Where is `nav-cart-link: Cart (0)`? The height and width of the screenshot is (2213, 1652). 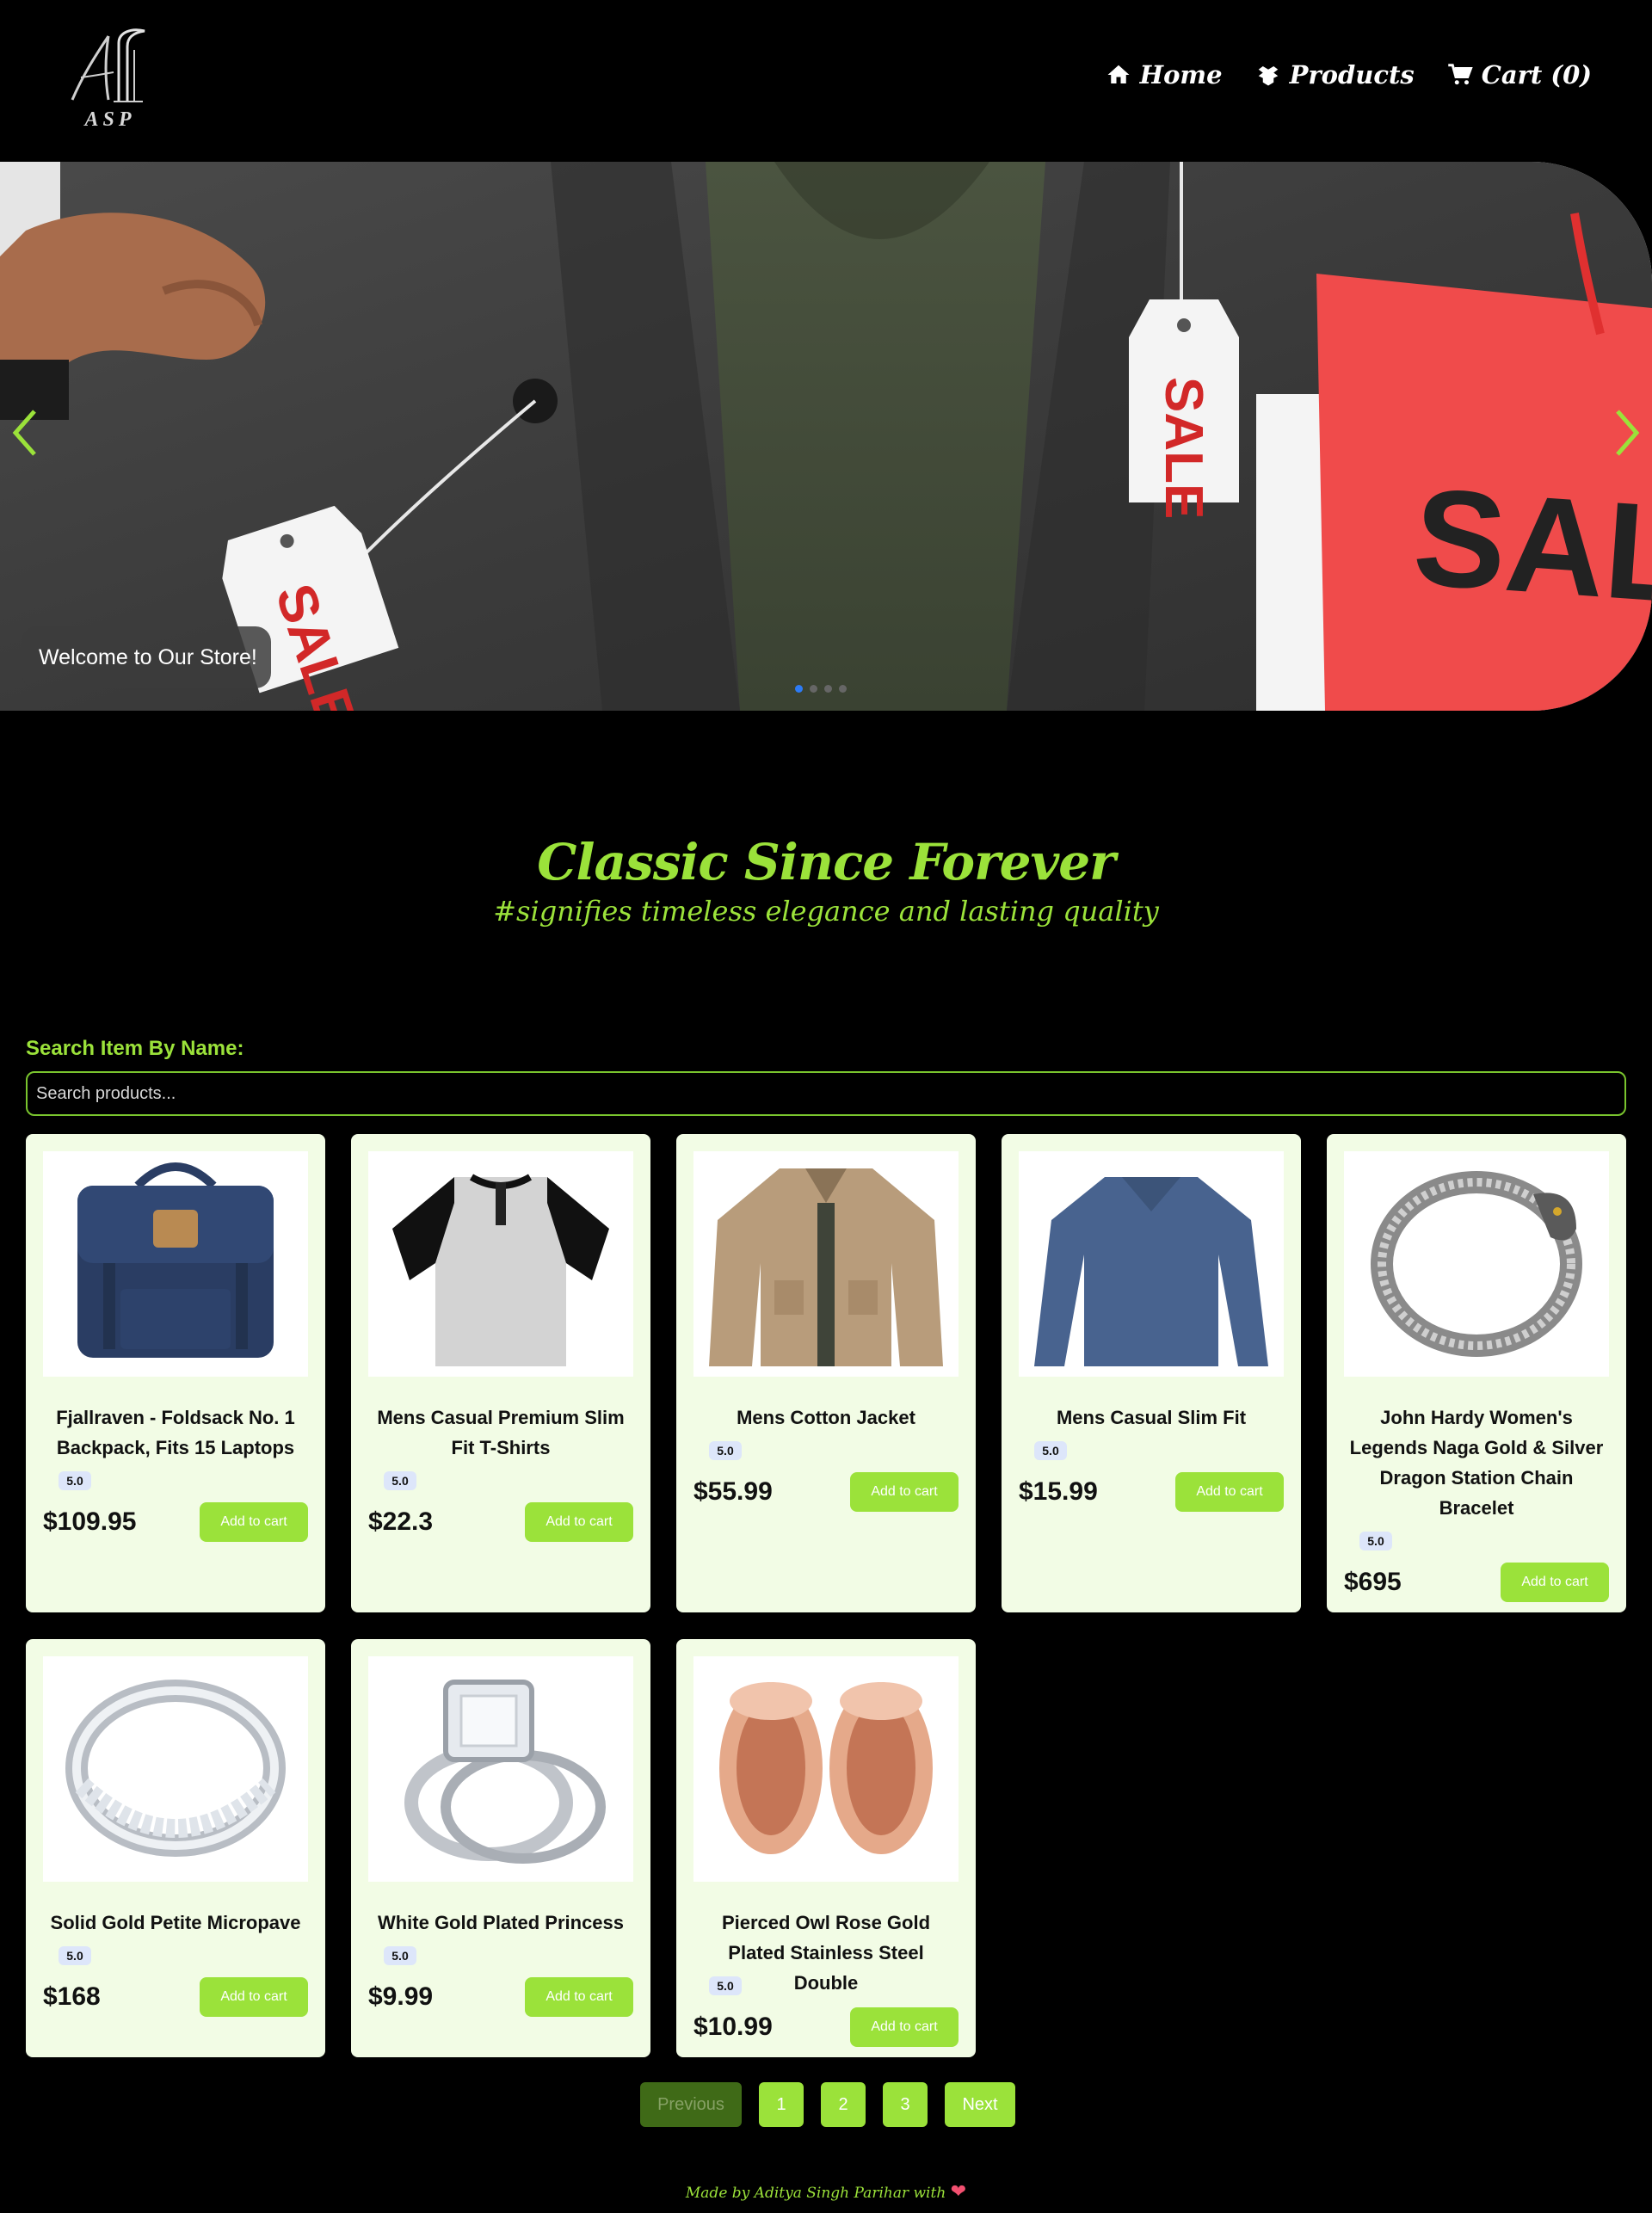
nav-cart-link: Cart (0) is located at coordinates (1519, 74).